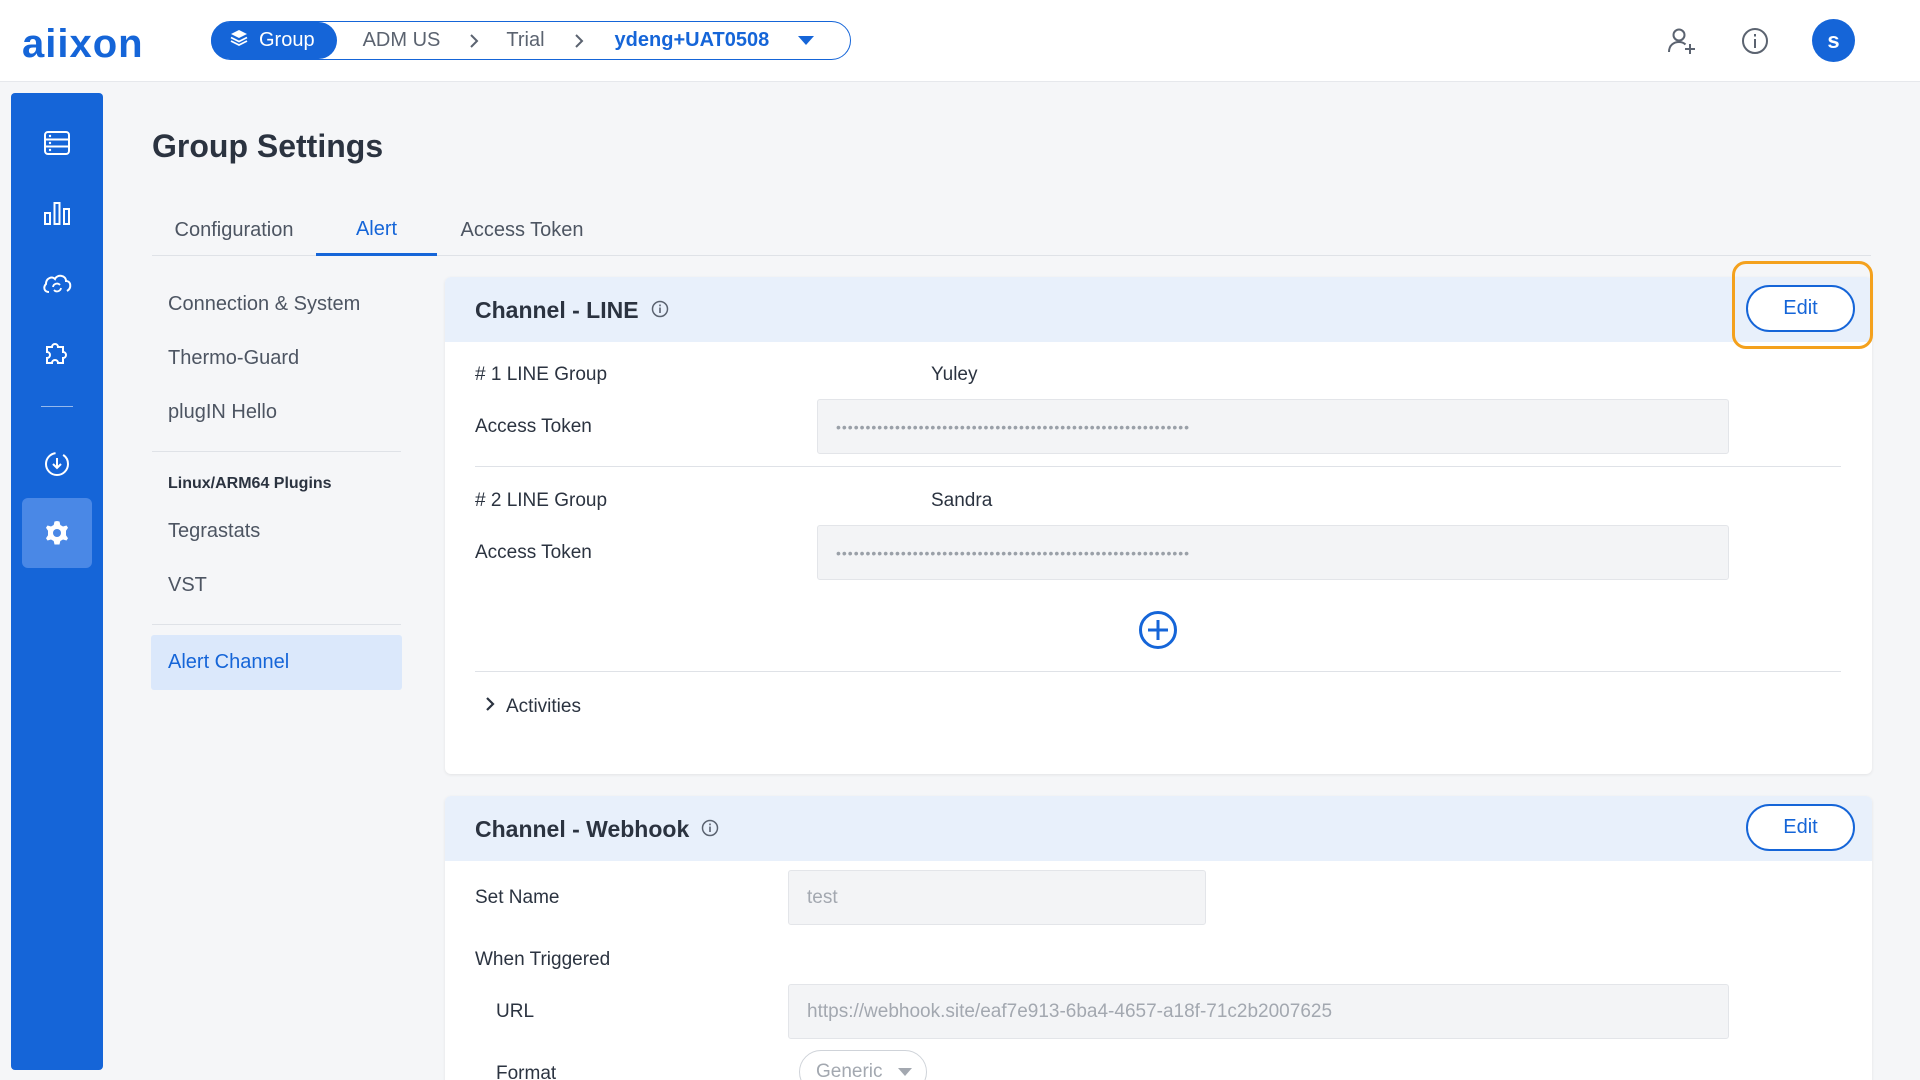  Describe the element at coordinates (57, 581) in the screenshot. I see `left-nav-rail` at that location.